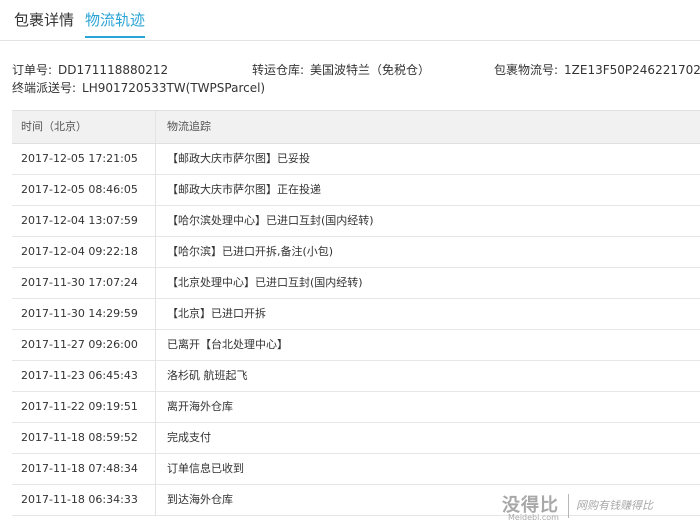 This screenshot has height=531, width=700. I want to click on row-time: 2017-12-04 13:07:59, so click(79, 220).